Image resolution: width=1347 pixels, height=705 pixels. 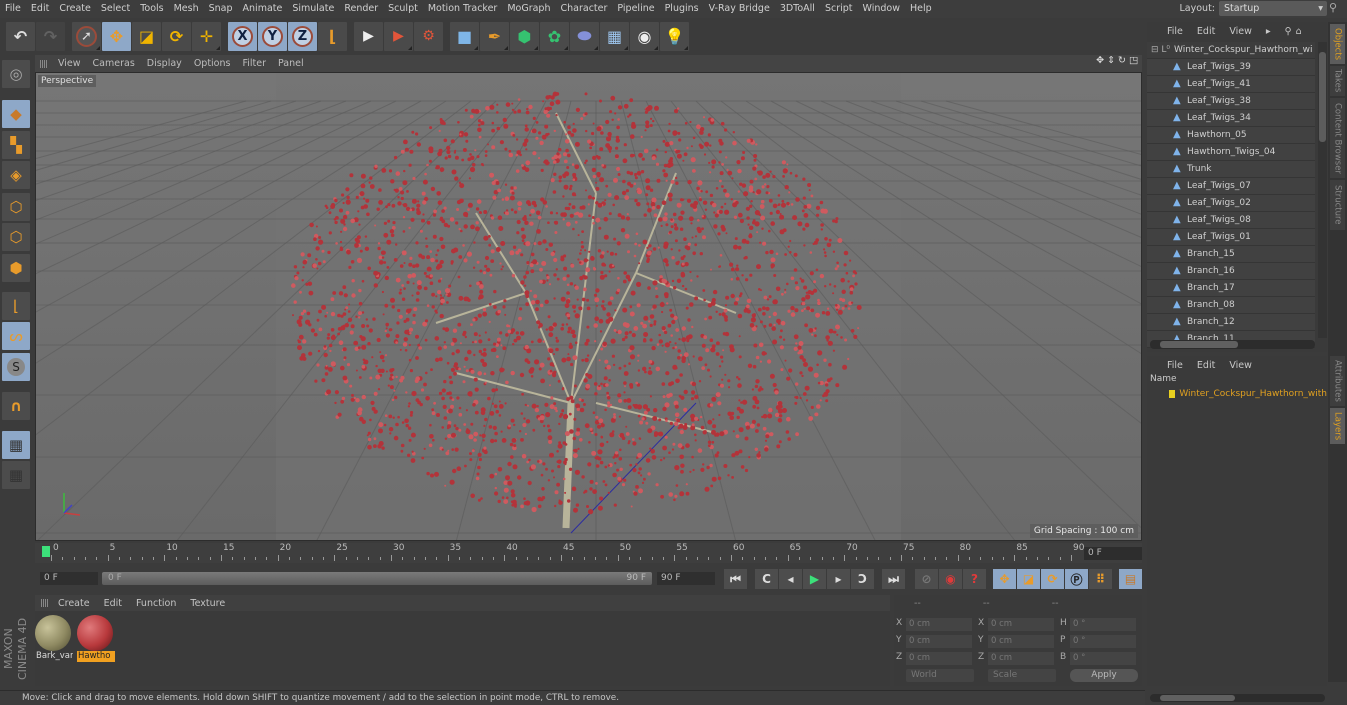 I want to click on object-row: ▲ Branch_16, so click(x=1231, y=271).